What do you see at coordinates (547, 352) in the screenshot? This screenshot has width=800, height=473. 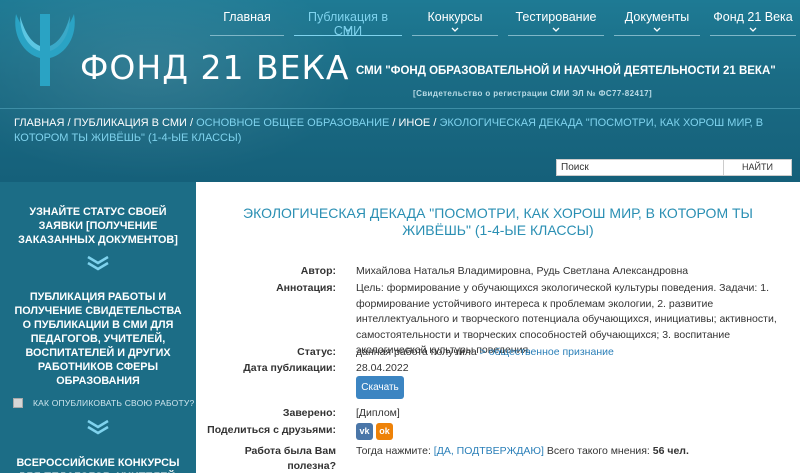 I see `status-link: > общественное признание` at bounding box center [547, 352].